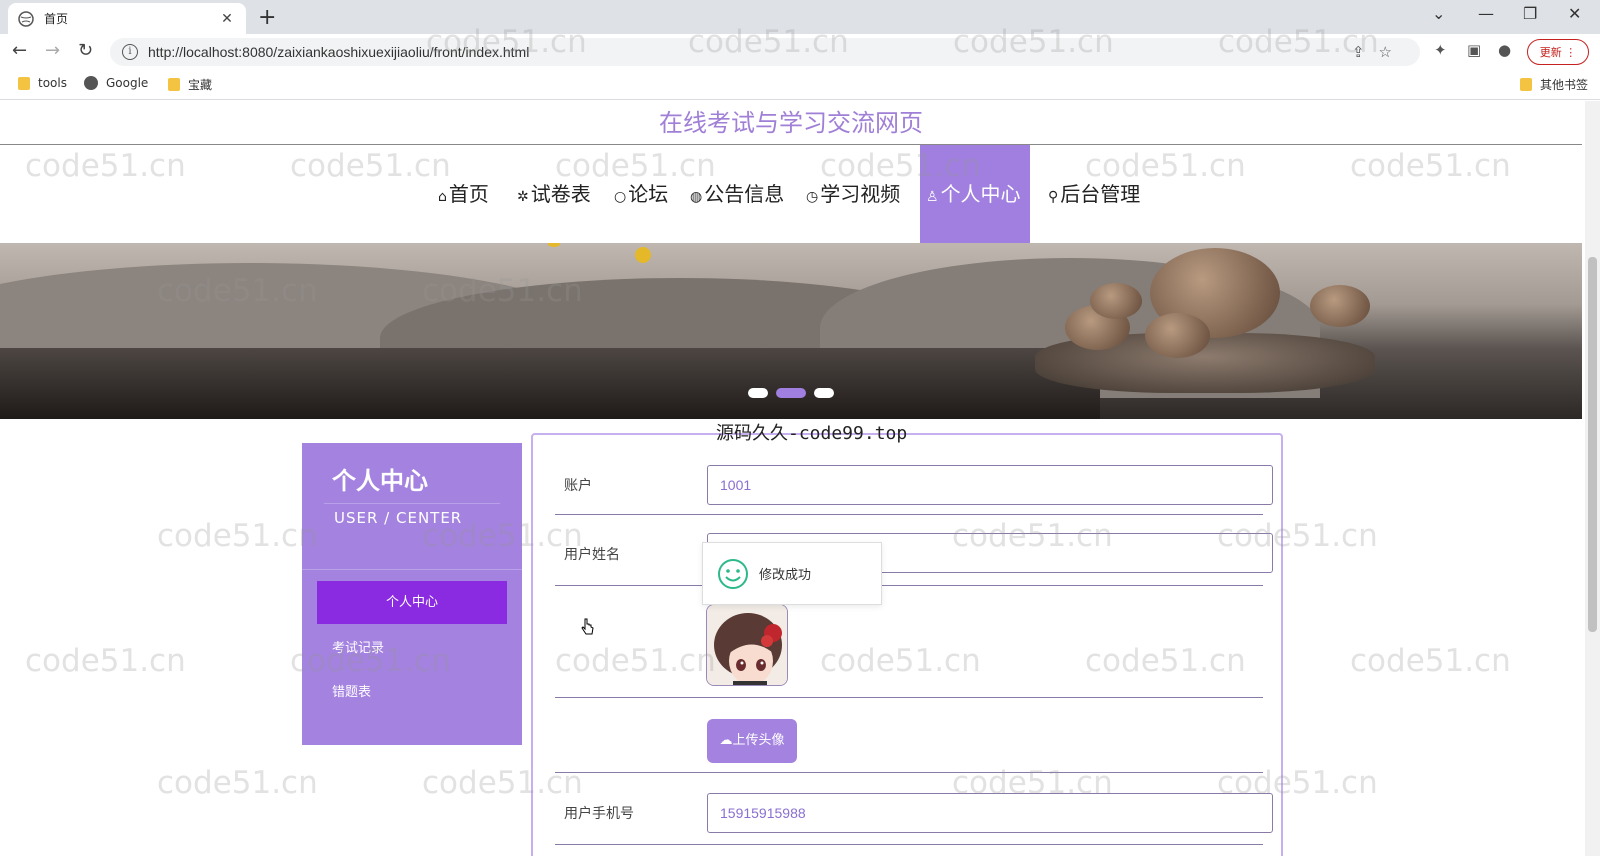  Describe the element at coordinates (1550, 52) in the screenshot. I see `update-label: 更新` at that location.